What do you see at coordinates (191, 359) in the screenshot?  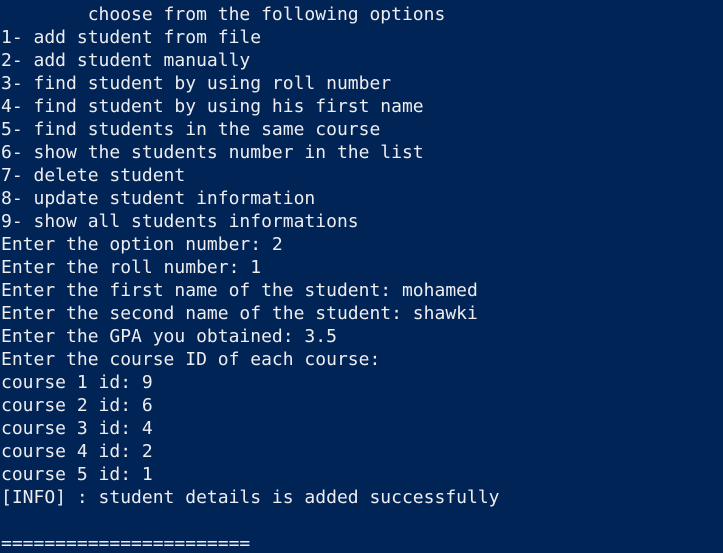 I see `course-id-prompt: Enter the course ID of each course:` at bounding box center [191, 359].